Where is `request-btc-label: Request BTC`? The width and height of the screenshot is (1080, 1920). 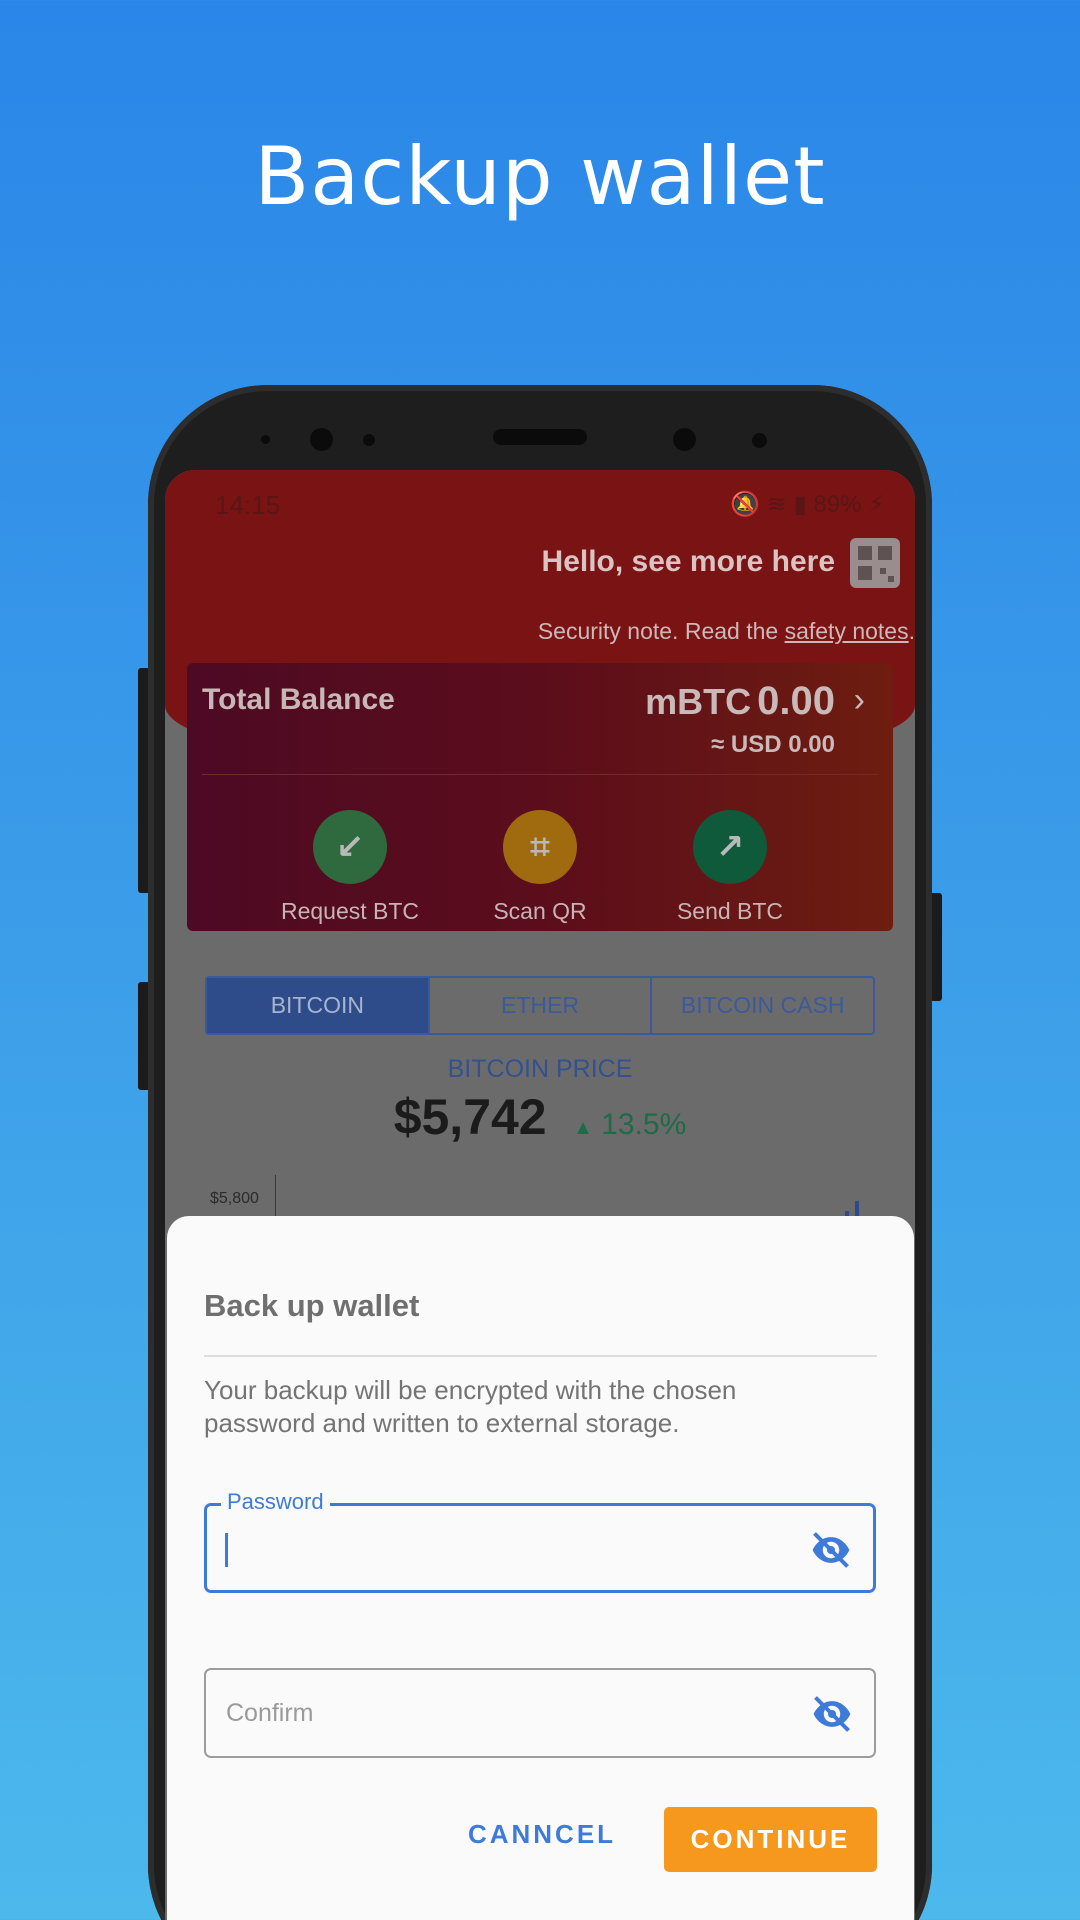 request-btc-label: Request BTC is located at coordinates (350, 911).